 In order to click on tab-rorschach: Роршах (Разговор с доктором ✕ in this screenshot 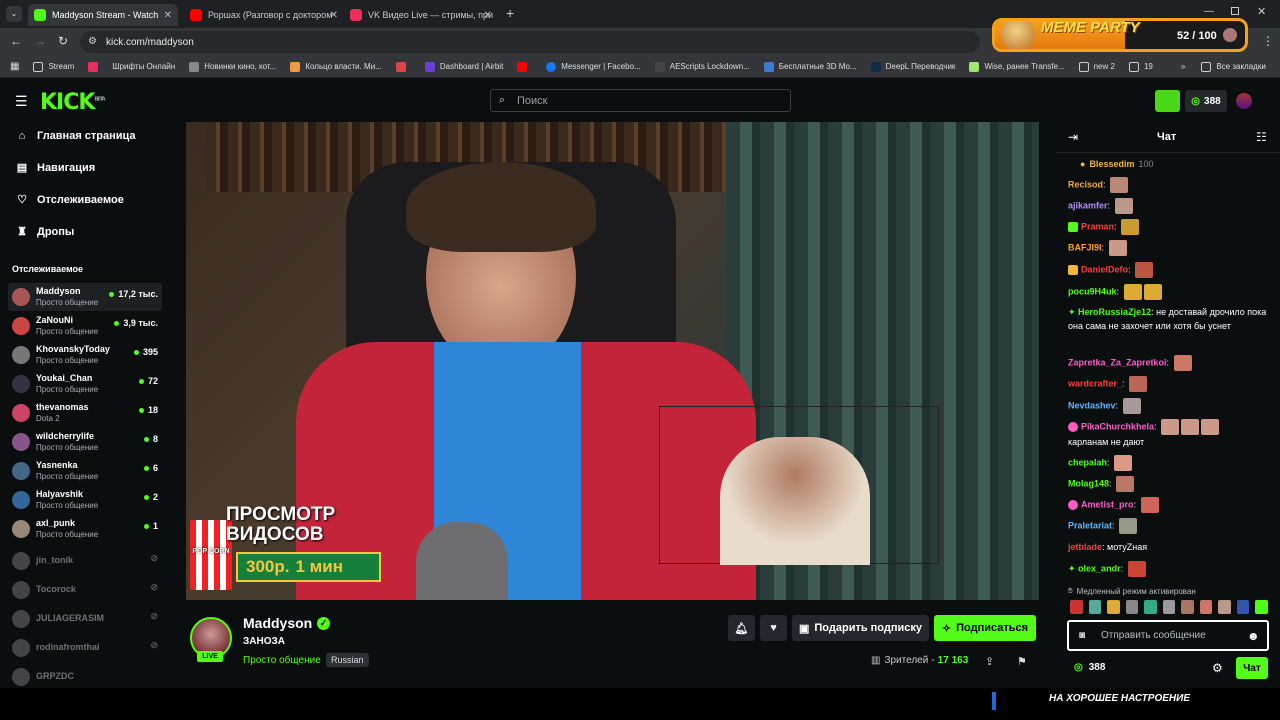, I will do `click(264, 15)`.